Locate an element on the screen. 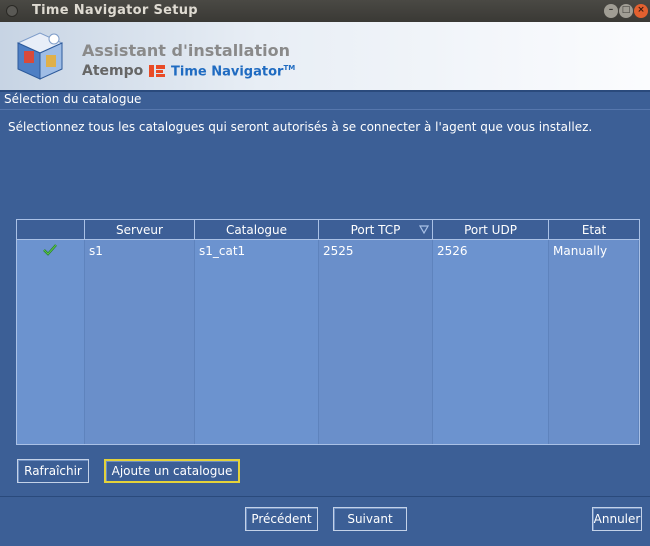 The width and height of the screenshot is (650, 546). header-etat: Etat is located at coordinates (594, 229).